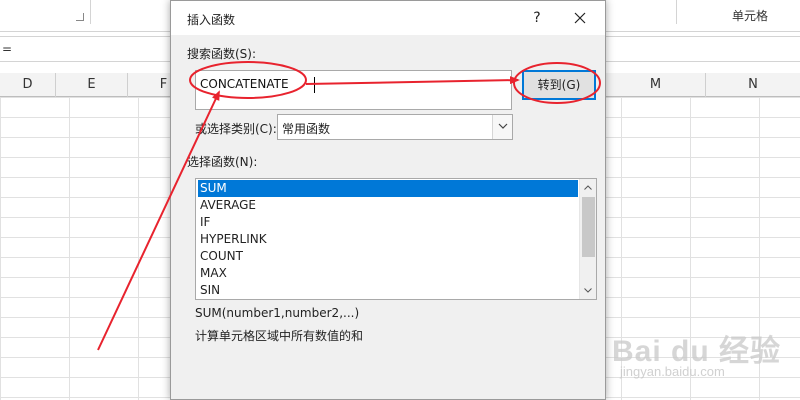 This screenshot has width=800, height=400. I want to click on column-header: D, so click(28, 85).